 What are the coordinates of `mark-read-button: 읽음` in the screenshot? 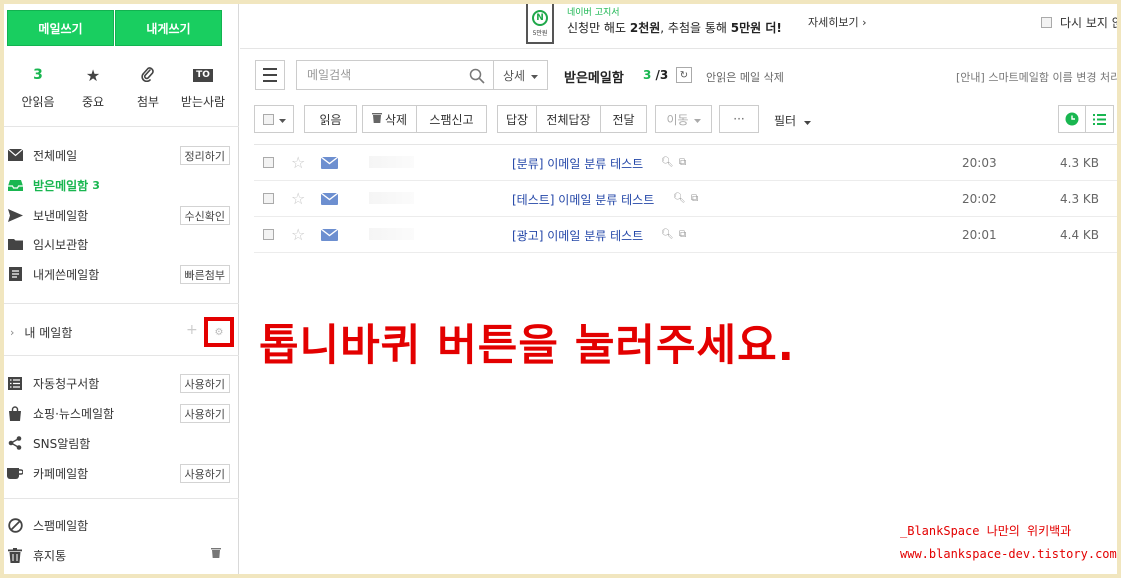 It's located at (330, 119).